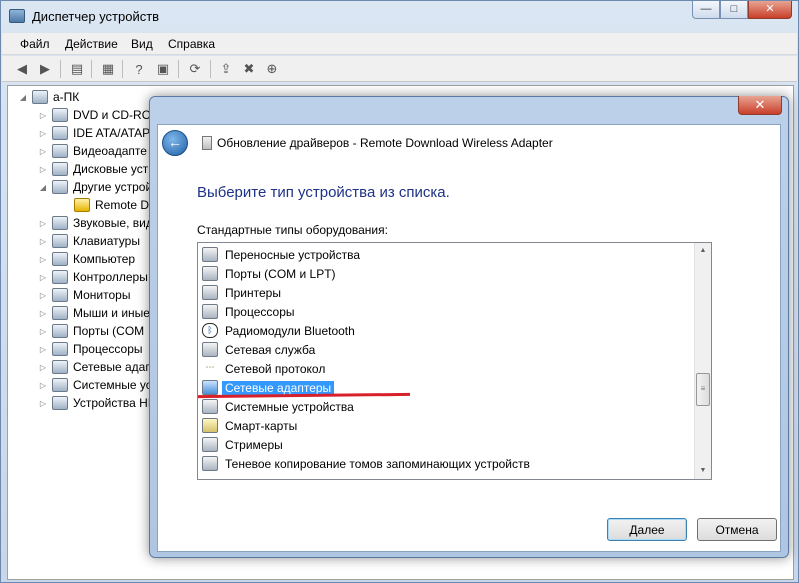 This screenshot has height=583, width=799. What do you see at coordinates (210, 444) in the screenshot?
I see `tape-drive-icon` at bounding box center [210, 444].